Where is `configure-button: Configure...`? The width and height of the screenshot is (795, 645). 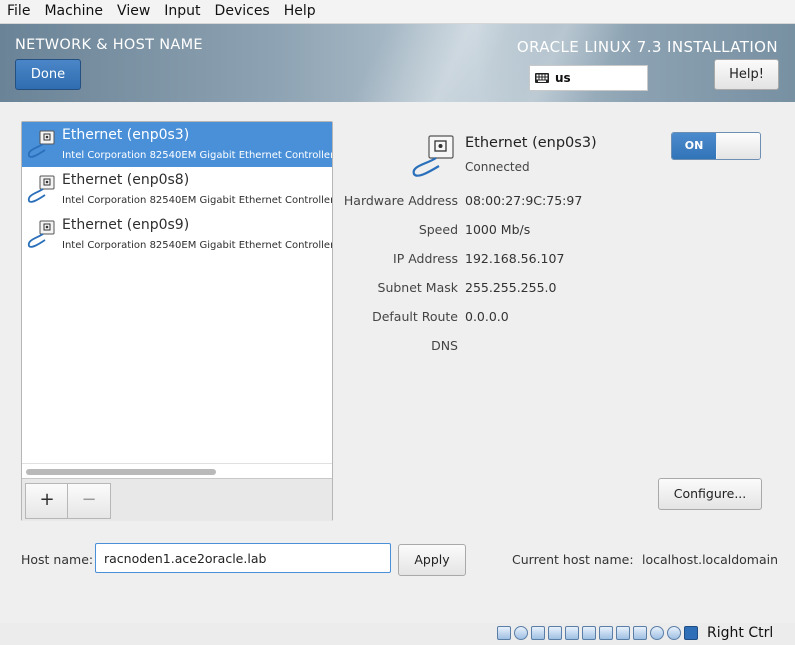
configure-button: Configure... is located at coordinates (710, 494).